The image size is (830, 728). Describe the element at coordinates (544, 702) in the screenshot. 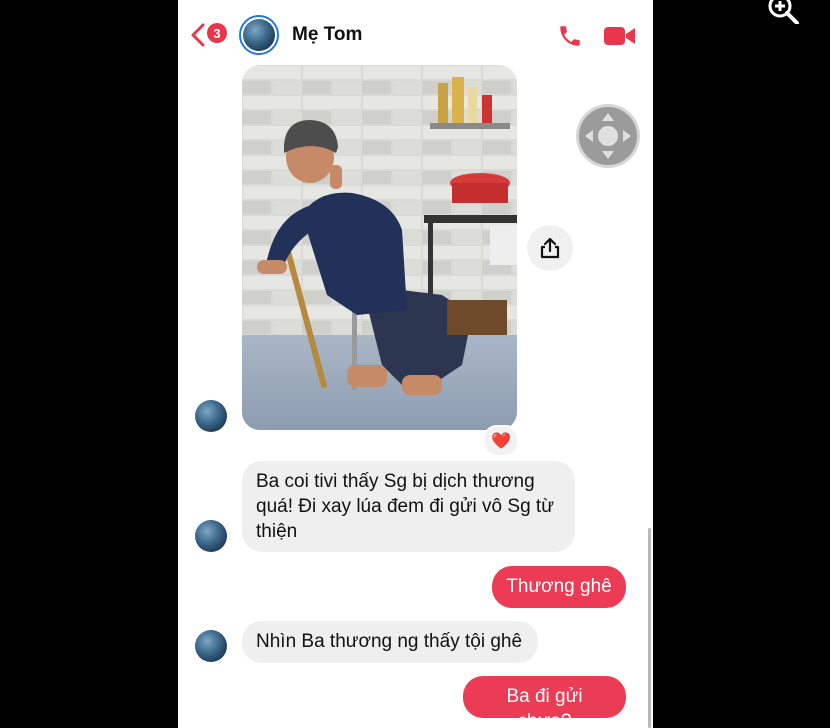

I see `message-bubble-outgoing: Ba đi gửi chưa?` at that location.